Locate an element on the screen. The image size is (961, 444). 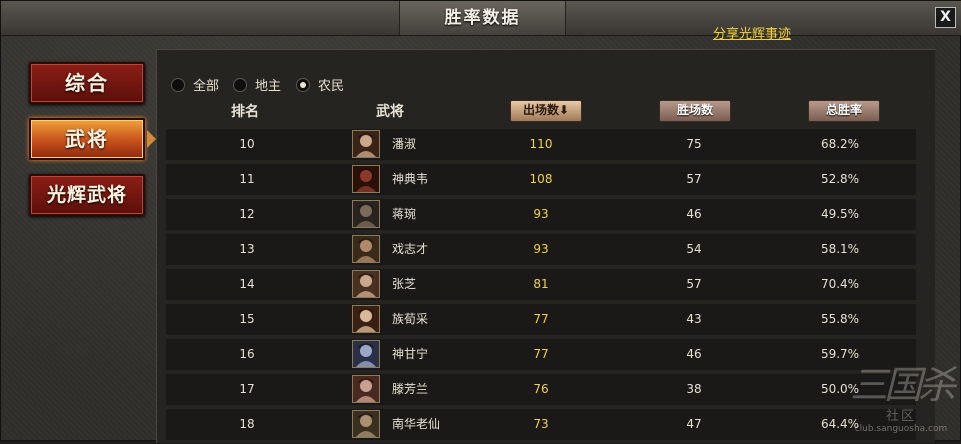
table-row: 14 张芝 81 57 70.4% is located at coordinates (541, 284).